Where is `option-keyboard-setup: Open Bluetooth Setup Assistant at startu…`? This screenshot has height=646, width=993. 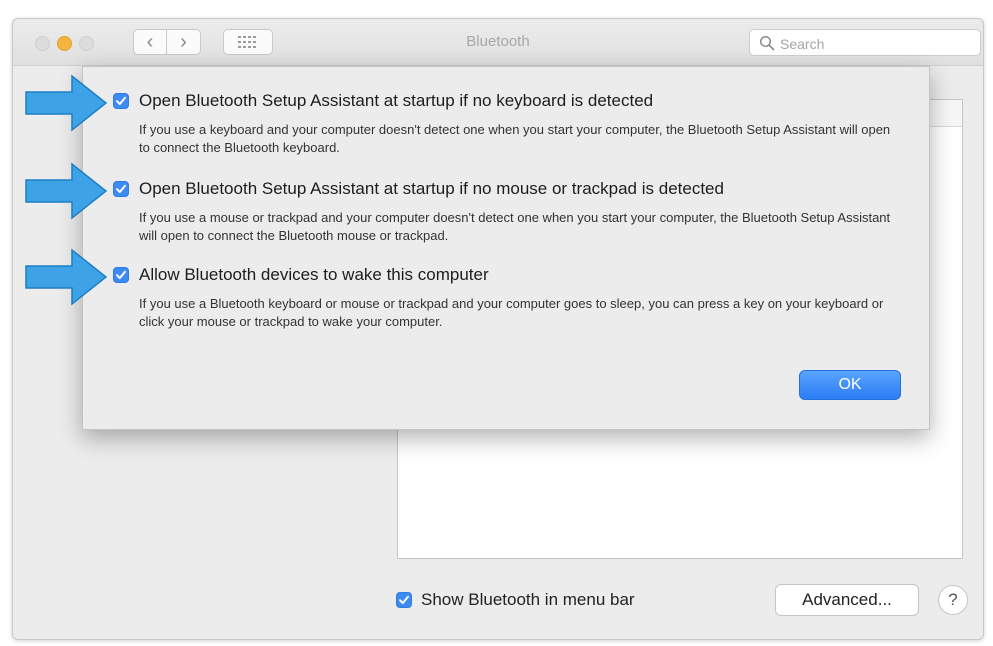 option-keyboard-setup: Open Bluetooth Setup Assistant at startu… is located at coordinates (508, 124).